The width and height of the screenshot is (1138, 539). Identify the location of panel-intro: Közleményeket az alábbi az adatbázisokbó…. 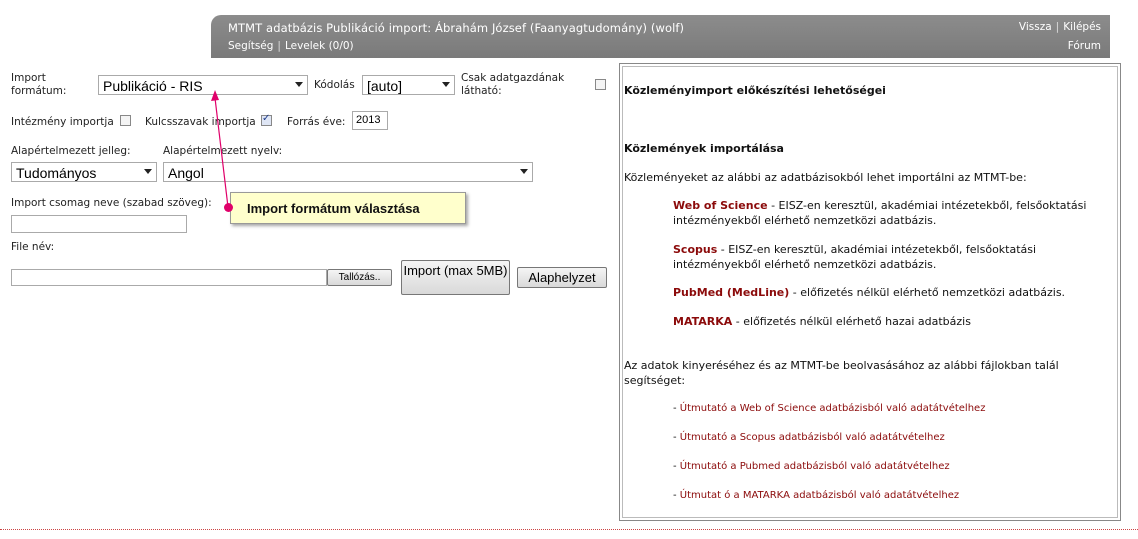
(825, 177).